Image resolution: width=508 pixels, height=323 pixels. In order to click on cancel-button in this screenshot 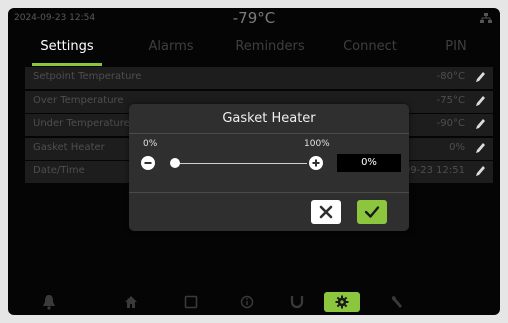, I will do `click(326, 212)`.